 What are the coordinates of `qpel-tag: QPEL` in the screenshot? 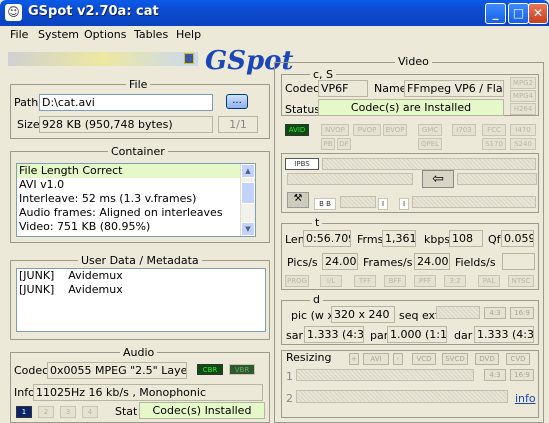 It's located at (430, 144).